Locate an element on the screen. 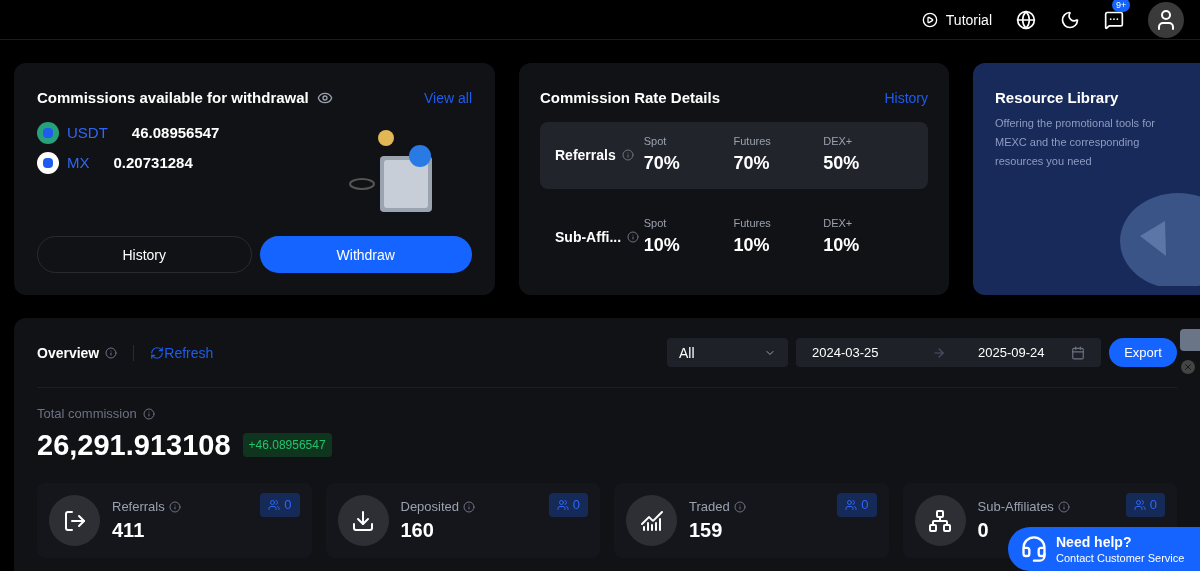  tutorial-link: Tutorial is located at coordinates (968, 19).